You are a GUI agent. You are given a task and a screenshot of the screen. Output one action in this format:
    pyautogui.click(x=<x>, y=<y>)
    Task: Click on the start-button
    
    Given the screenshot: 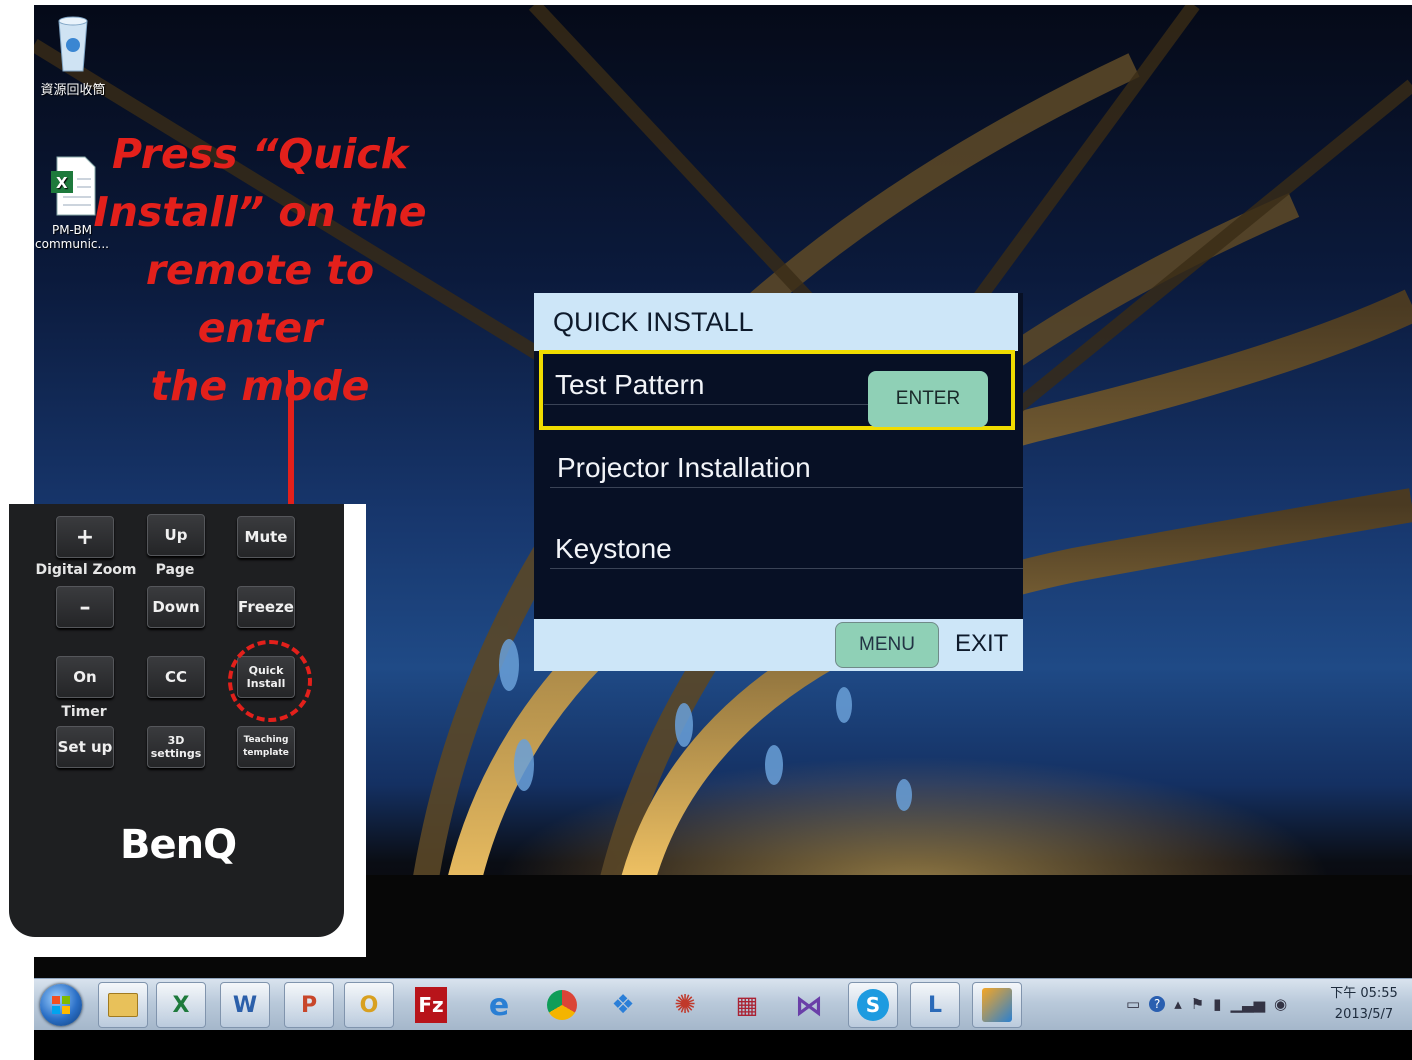 What is the action you would take?
    pyautogui.click(x=61, y=1005)
    